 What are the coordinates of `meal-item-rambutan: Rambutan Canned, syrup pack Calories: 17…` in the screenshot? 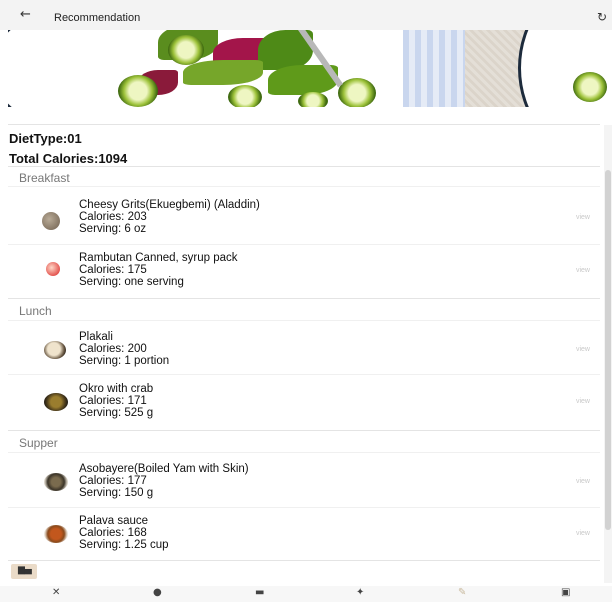 It's located at (304, 275).